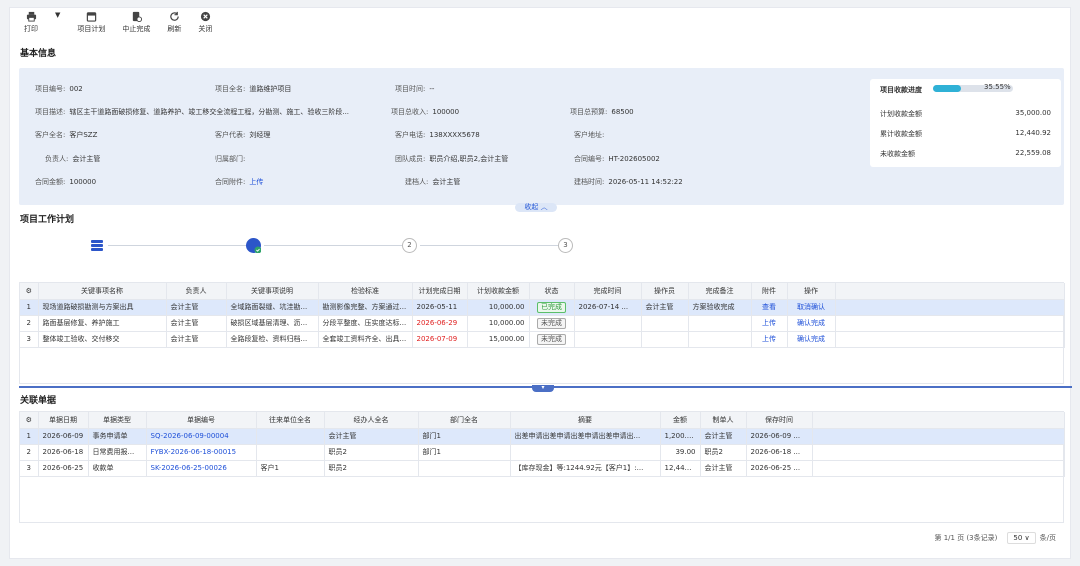  I want to click on plan-label: 项目计划, so click(91, 29).